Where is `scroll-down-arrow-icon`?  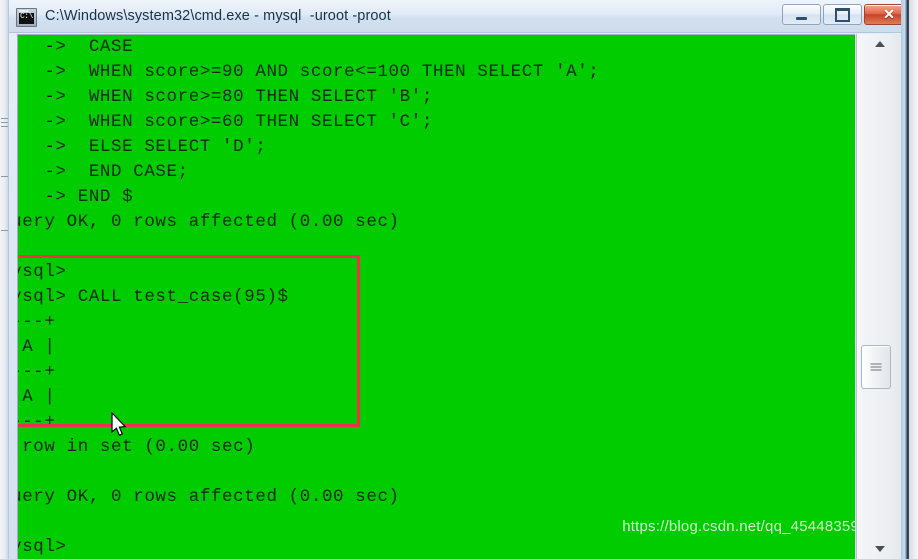 scroll-down-arrow-icon is located at coordinates (879, 549).